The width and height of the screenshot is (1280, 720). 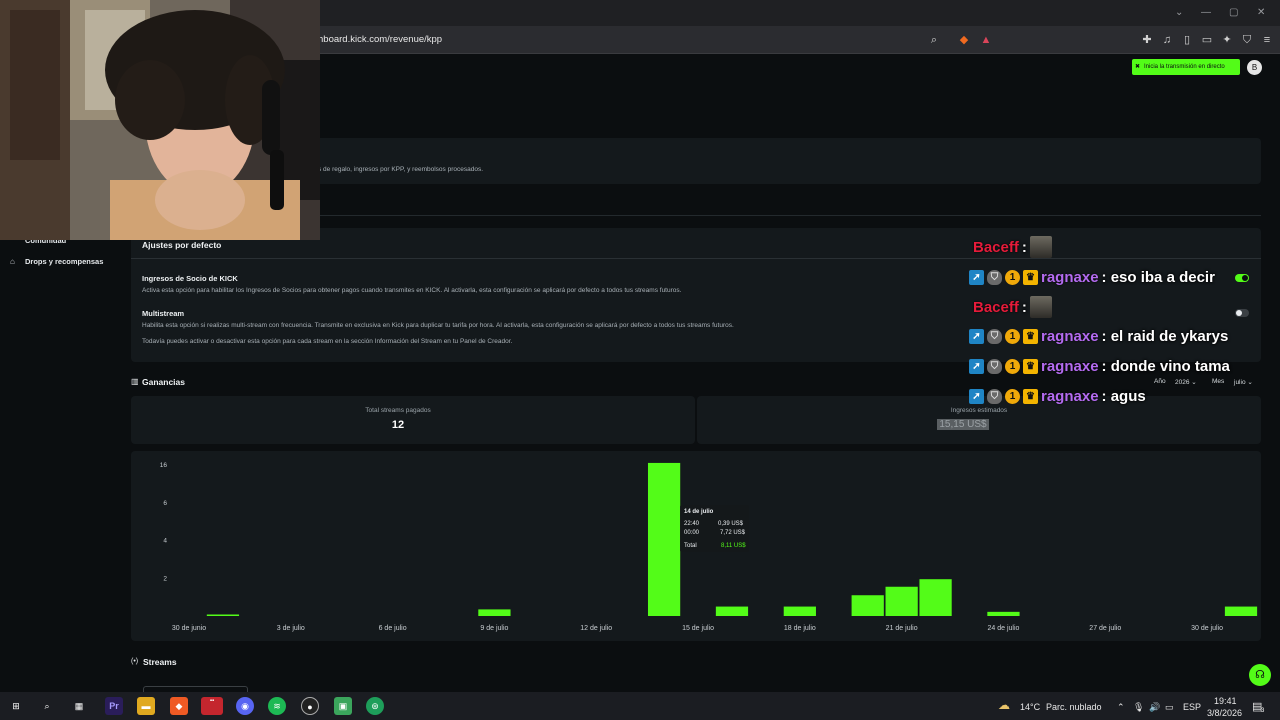 What do you see at coordinates (964, 40) in the screenshot?
I see `brave-shields-icon: ◆` at bounding box center [964, 40].